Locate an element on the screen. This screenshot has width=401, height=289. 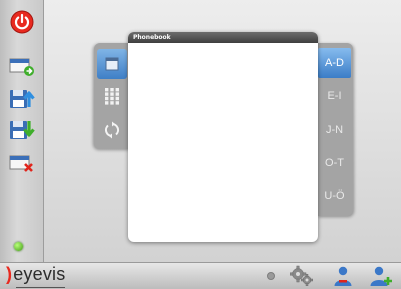
settings-icon is located at coordinates (301, 275).